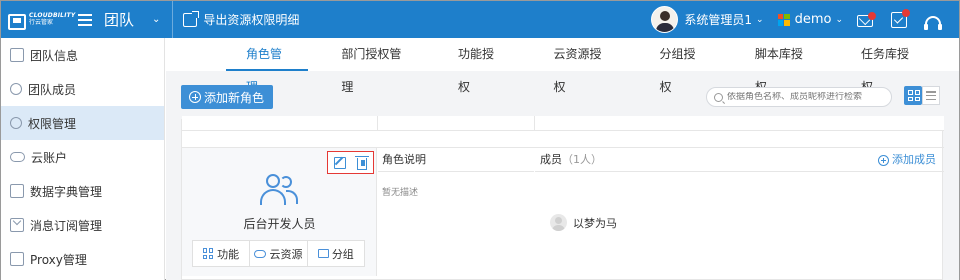  I want to click on sidebar-item-label: 团队成员, so click(52, 89).